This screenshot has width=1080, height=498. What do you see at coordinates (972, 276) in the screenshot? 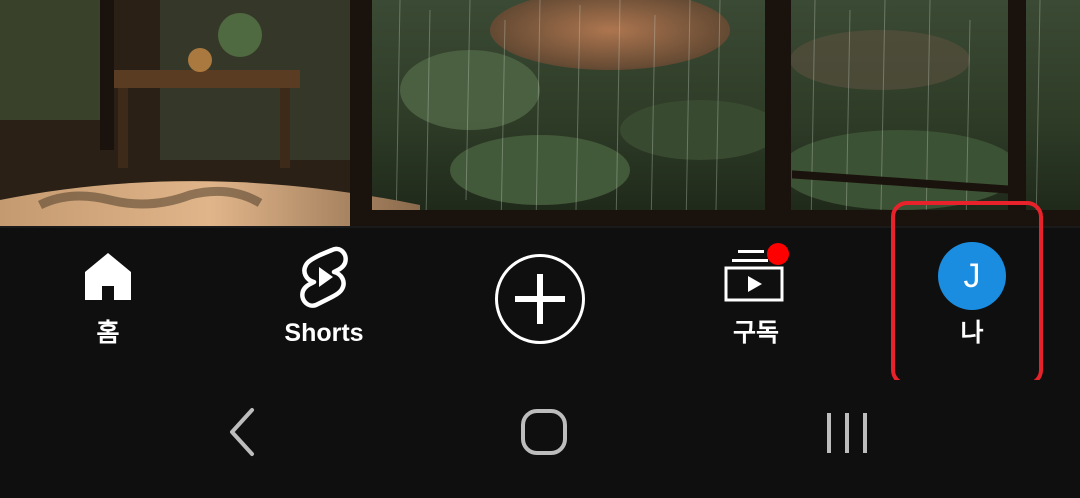
I see `avatar: J` at bounding box center [972, 276].